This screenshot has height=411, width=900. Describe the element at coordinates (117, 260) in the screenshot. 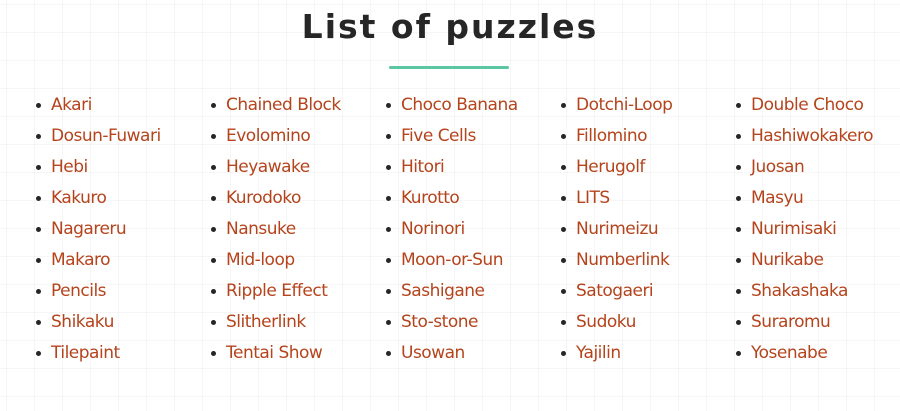

I see `list-item: Makaro` at that location.